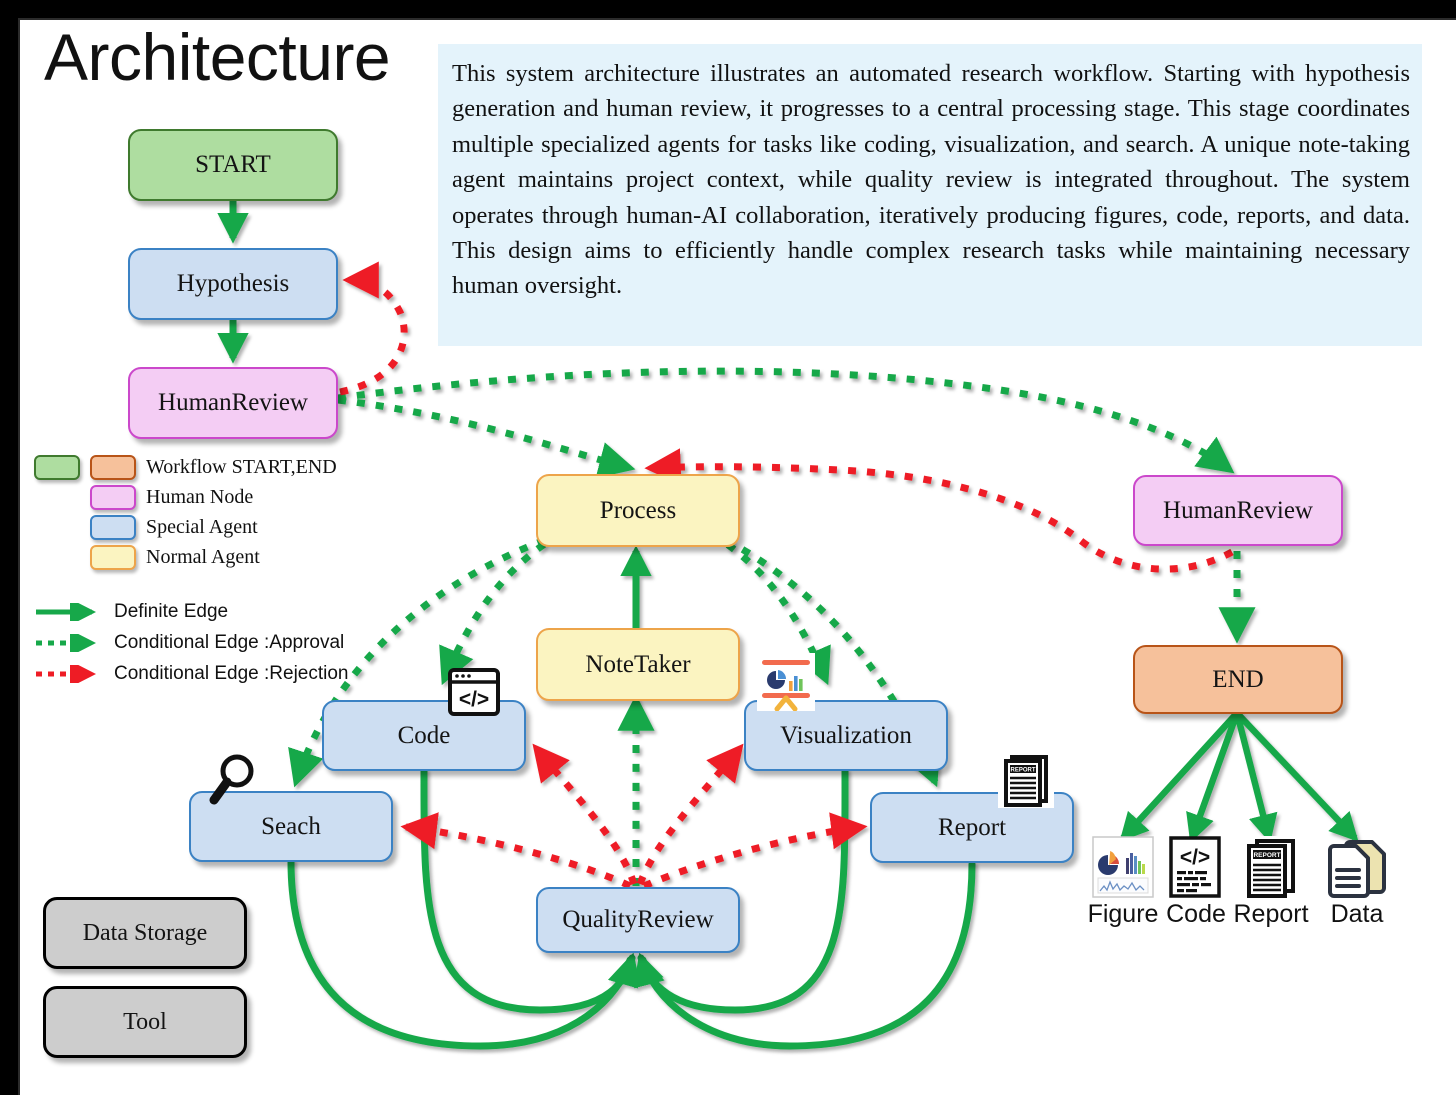 The height and width of the screenshot is (1095, 1456). I want to click on node-hypothesis: Hypothesis, so click(233, 284).